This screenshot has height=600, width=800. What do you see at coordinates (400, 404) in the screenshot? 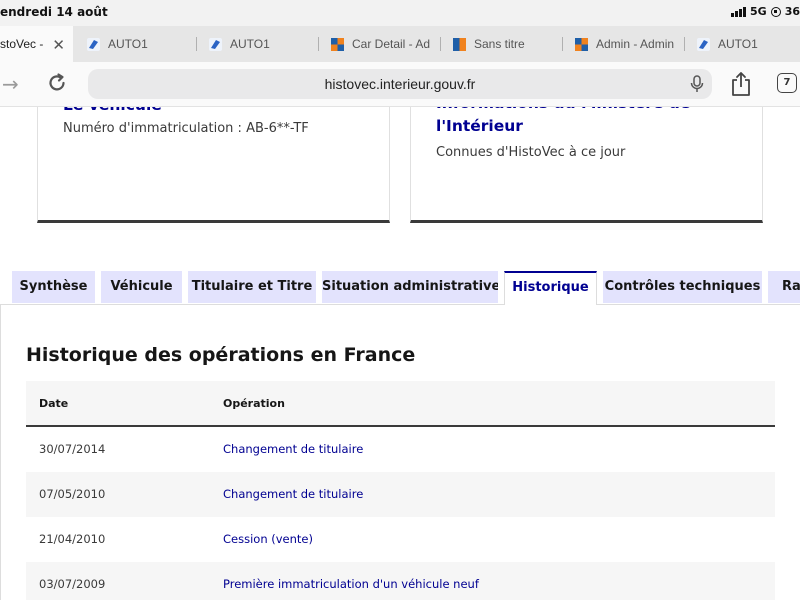
I see `table-header: Date Opération` at bounding box center [400, 404].